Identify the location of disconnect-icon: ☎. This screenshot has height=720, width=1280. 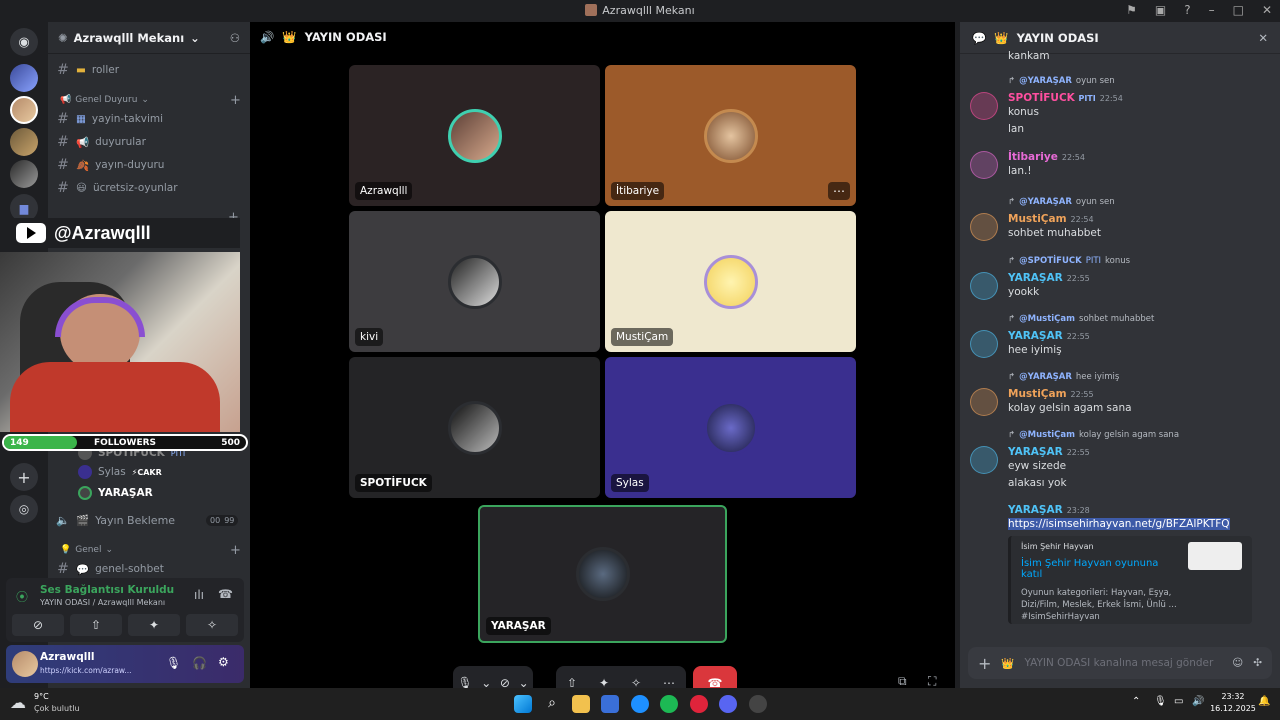
(225, 594).